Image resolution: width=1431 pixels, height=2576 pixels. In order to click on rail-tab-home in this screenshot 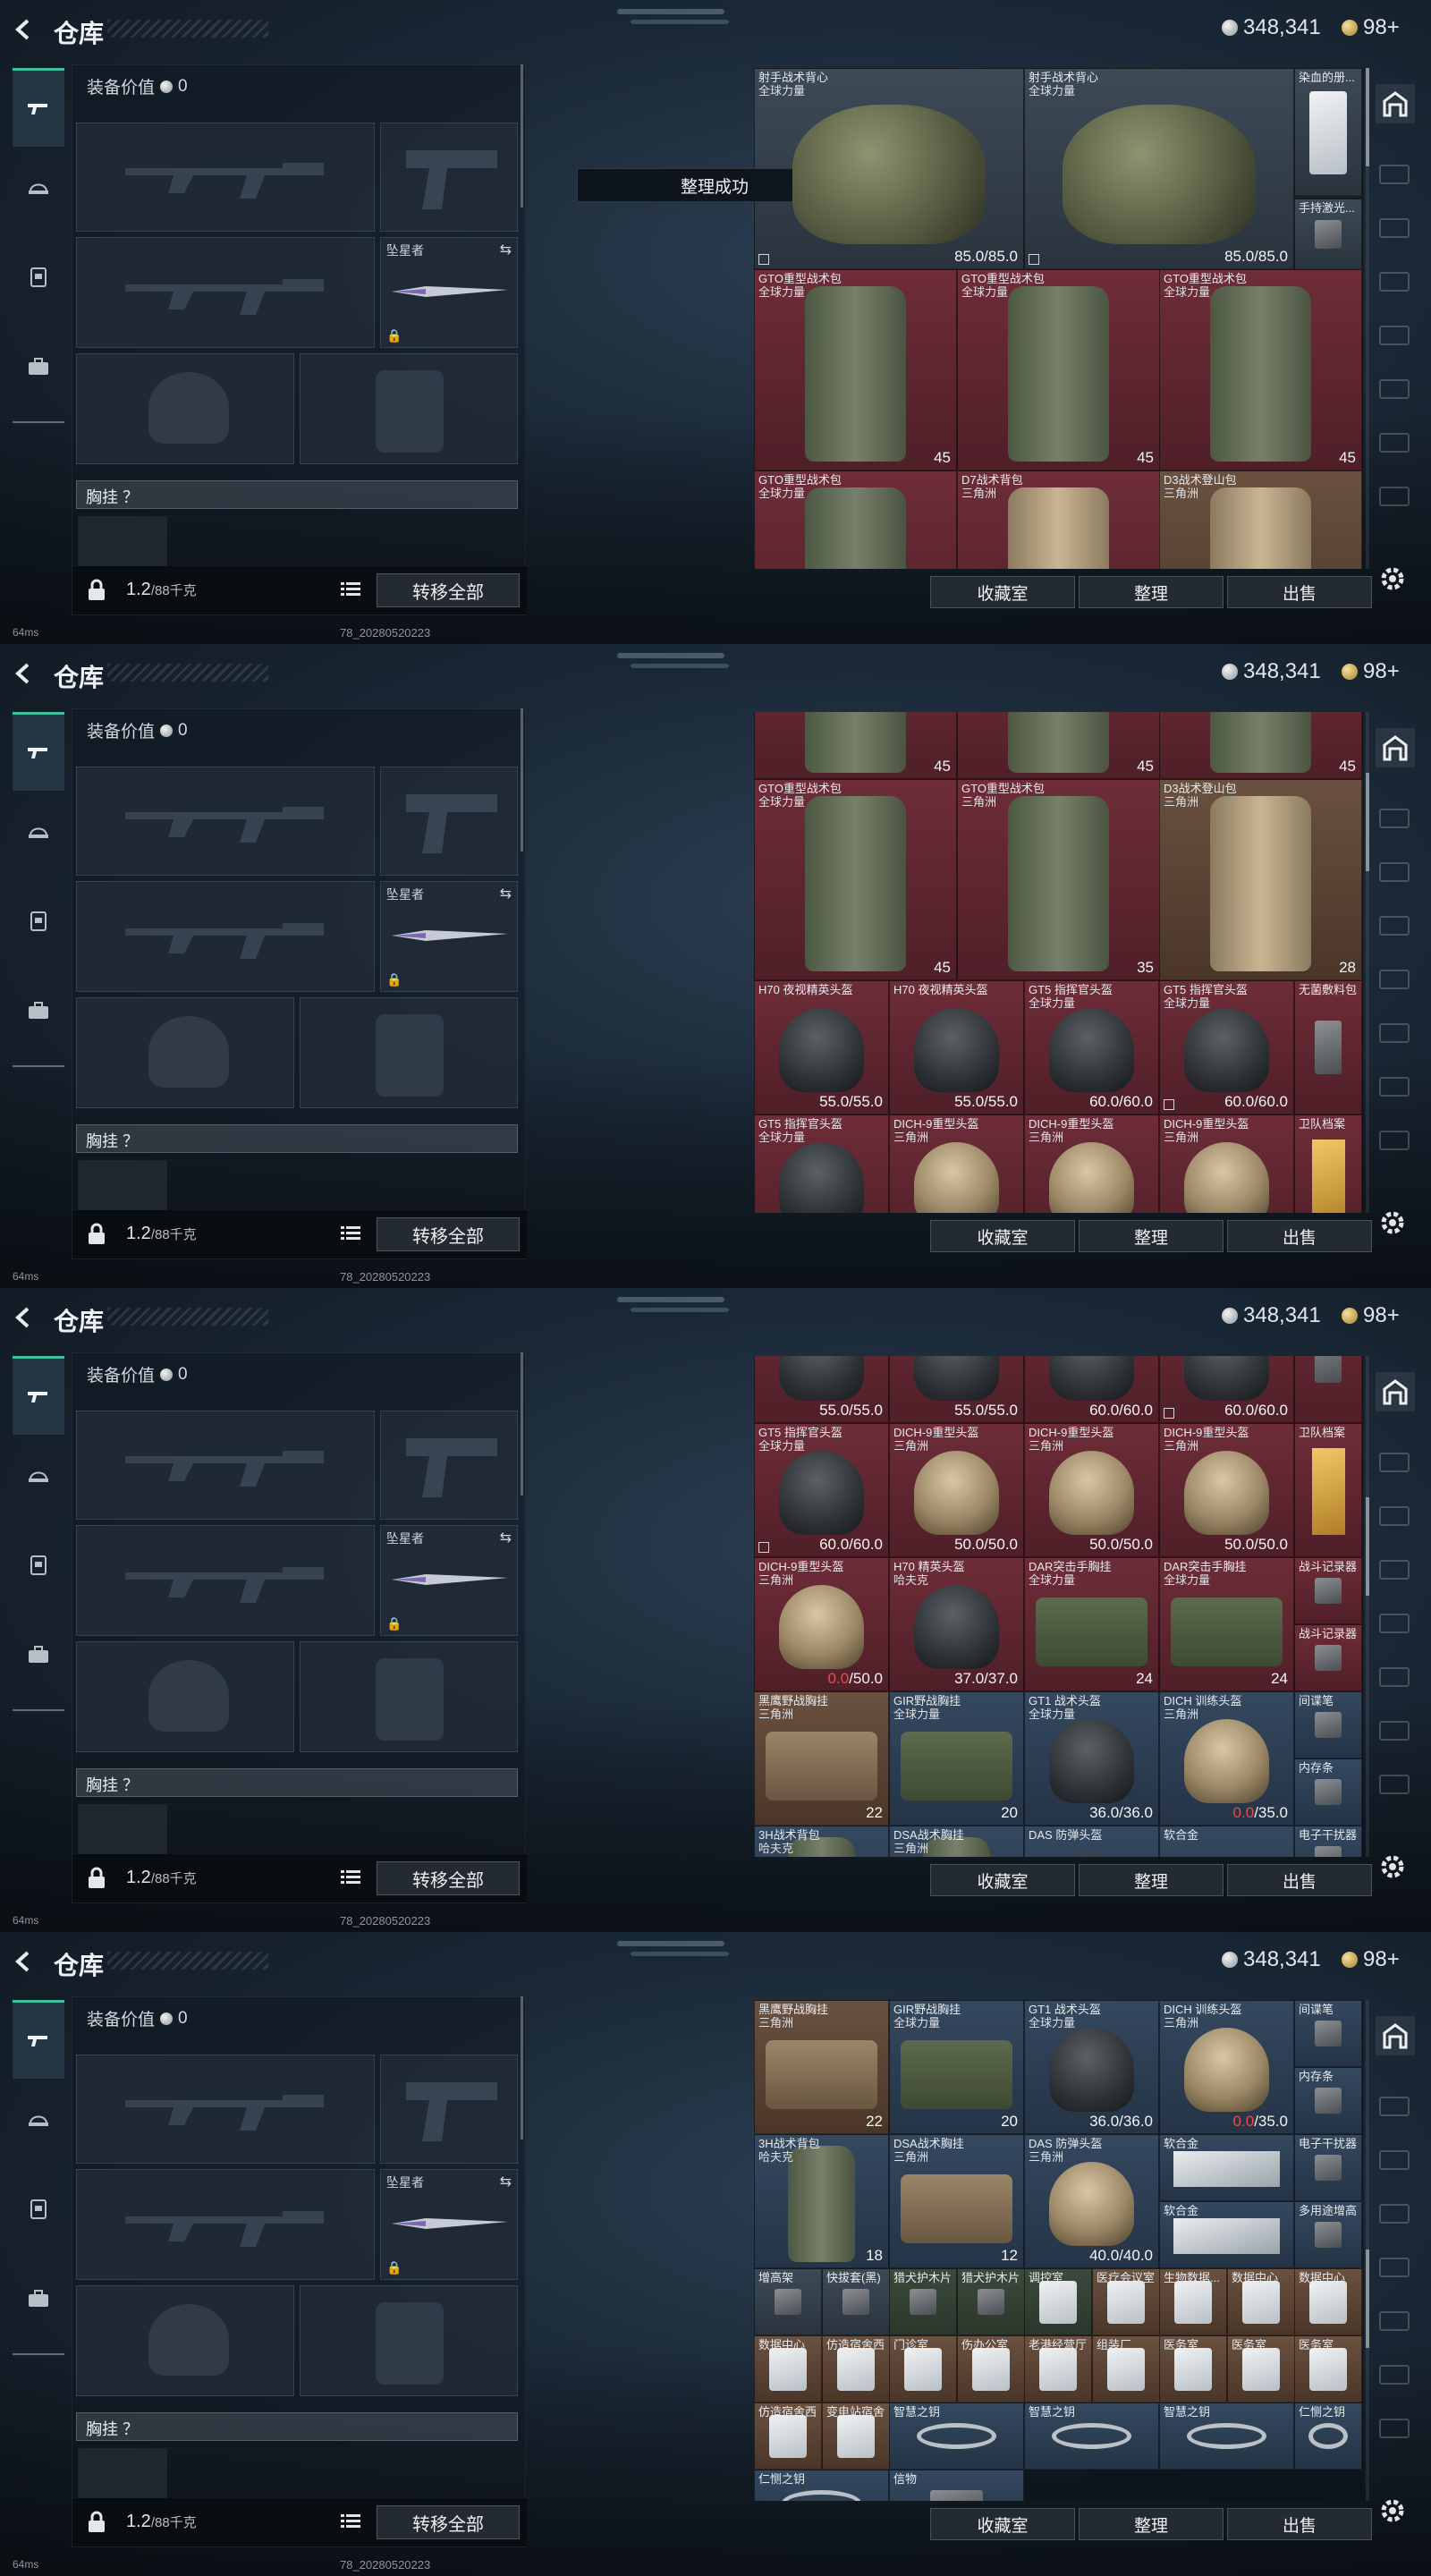, I will do `click(1396, 747)`.